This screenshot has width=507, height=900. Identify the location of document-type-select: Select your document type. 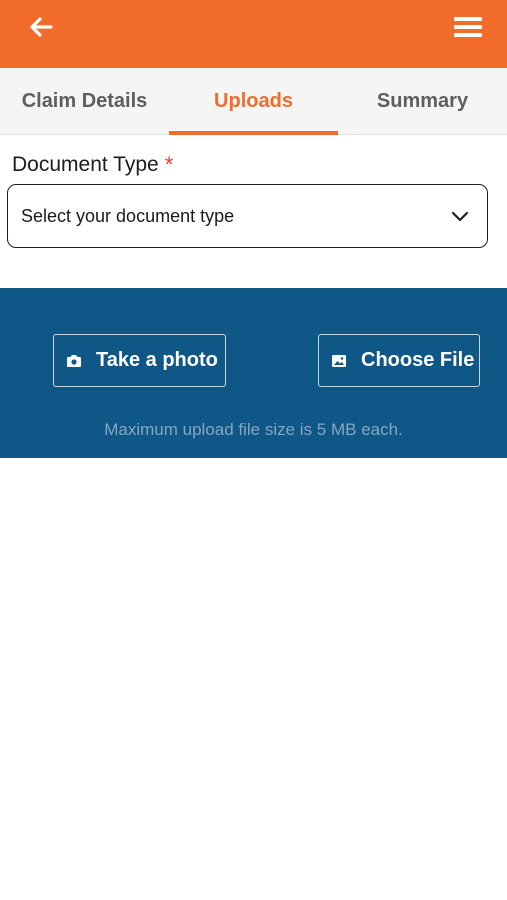
(247, 216).